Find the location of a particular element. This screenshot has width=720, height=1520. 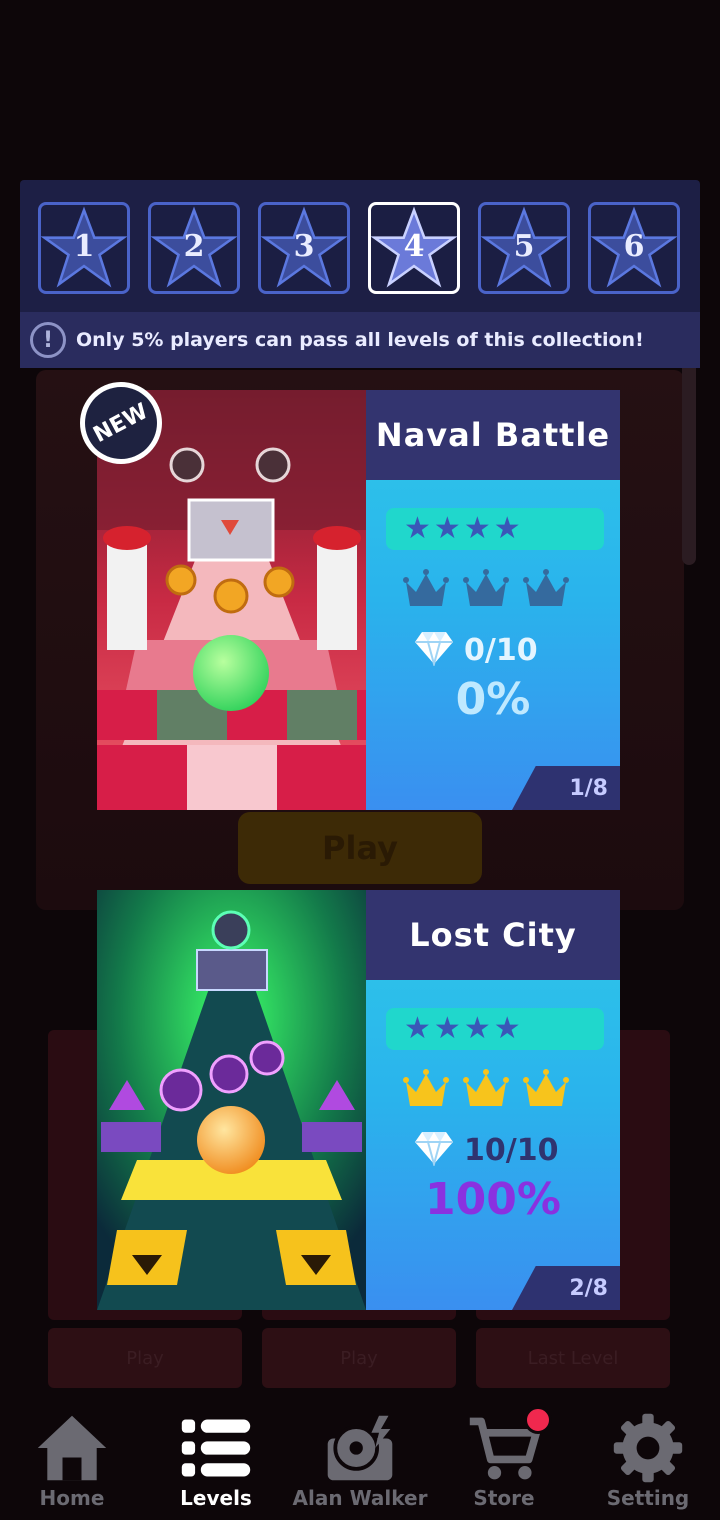

level-page-indicator: 2/8 is located at coordinates (566, 1288).